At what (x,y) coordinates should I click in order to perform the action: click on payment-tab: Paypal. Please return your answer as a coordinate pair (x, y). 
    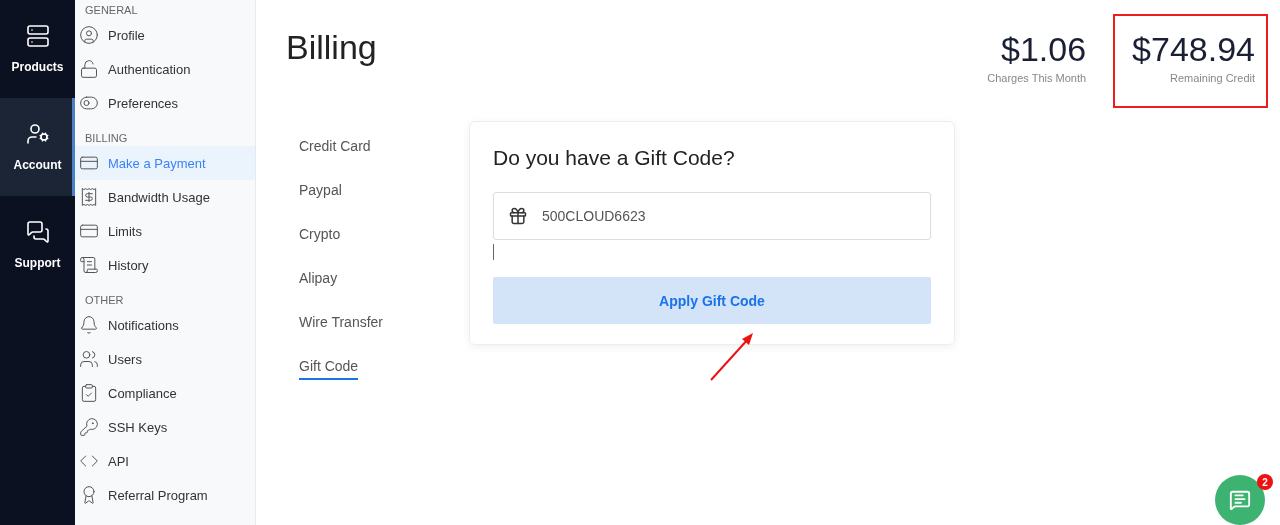
    Looking at the image, I should click on (320, 191).